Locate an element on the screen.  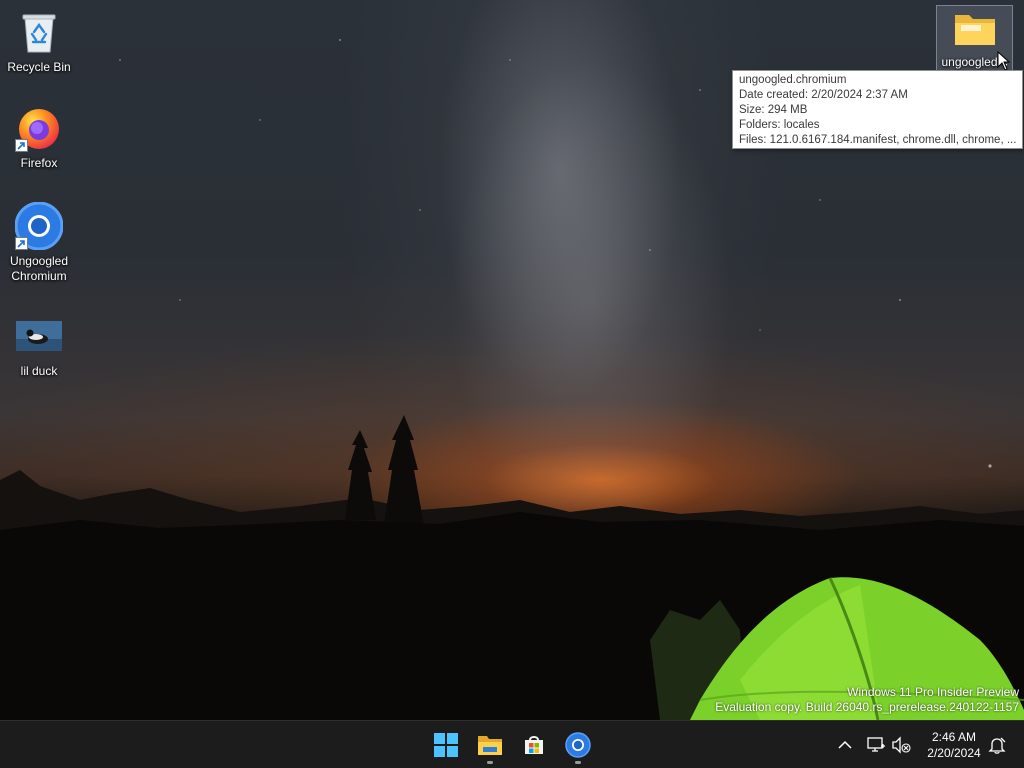
desktop-icon-lil-duck: lil duck is located at coordinates (39, 345).